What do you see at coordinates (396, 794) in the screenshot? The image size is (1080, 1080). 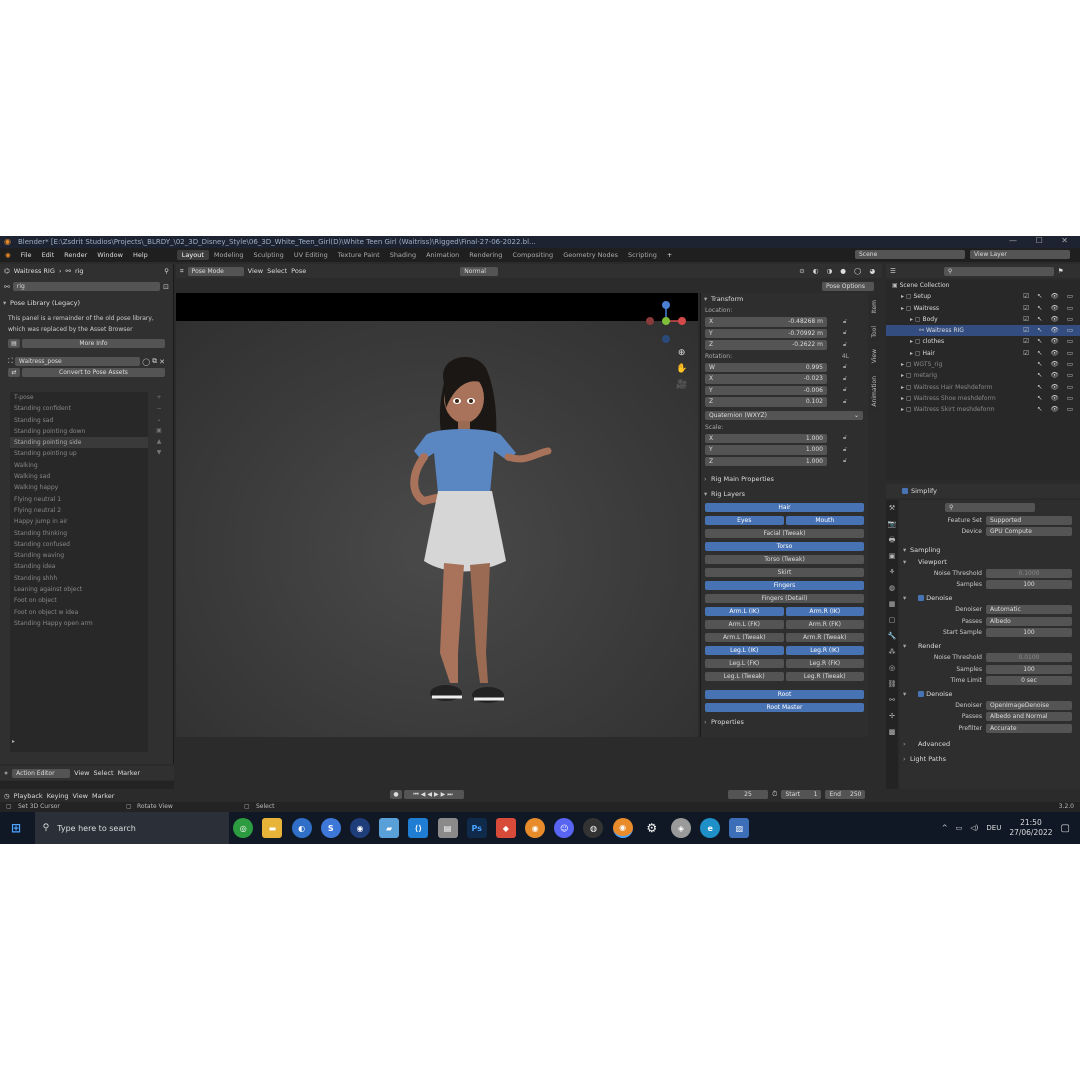 I see `record-icon: ●` at bounding box center [396, 794].